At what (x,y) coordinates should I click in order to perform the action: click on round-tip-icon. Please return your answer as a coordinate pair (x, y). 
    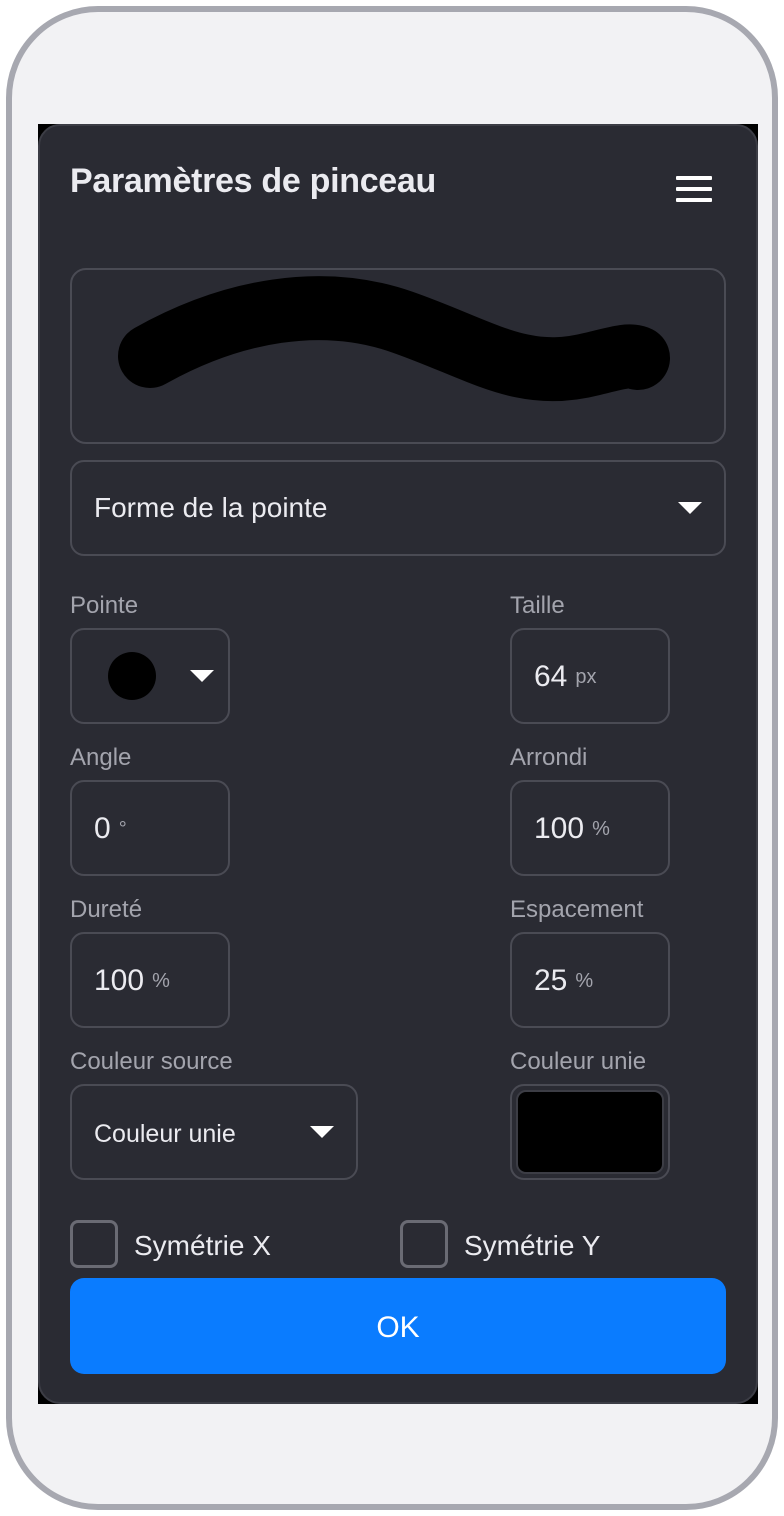
    Looking at the image, I should click on (132, 676).